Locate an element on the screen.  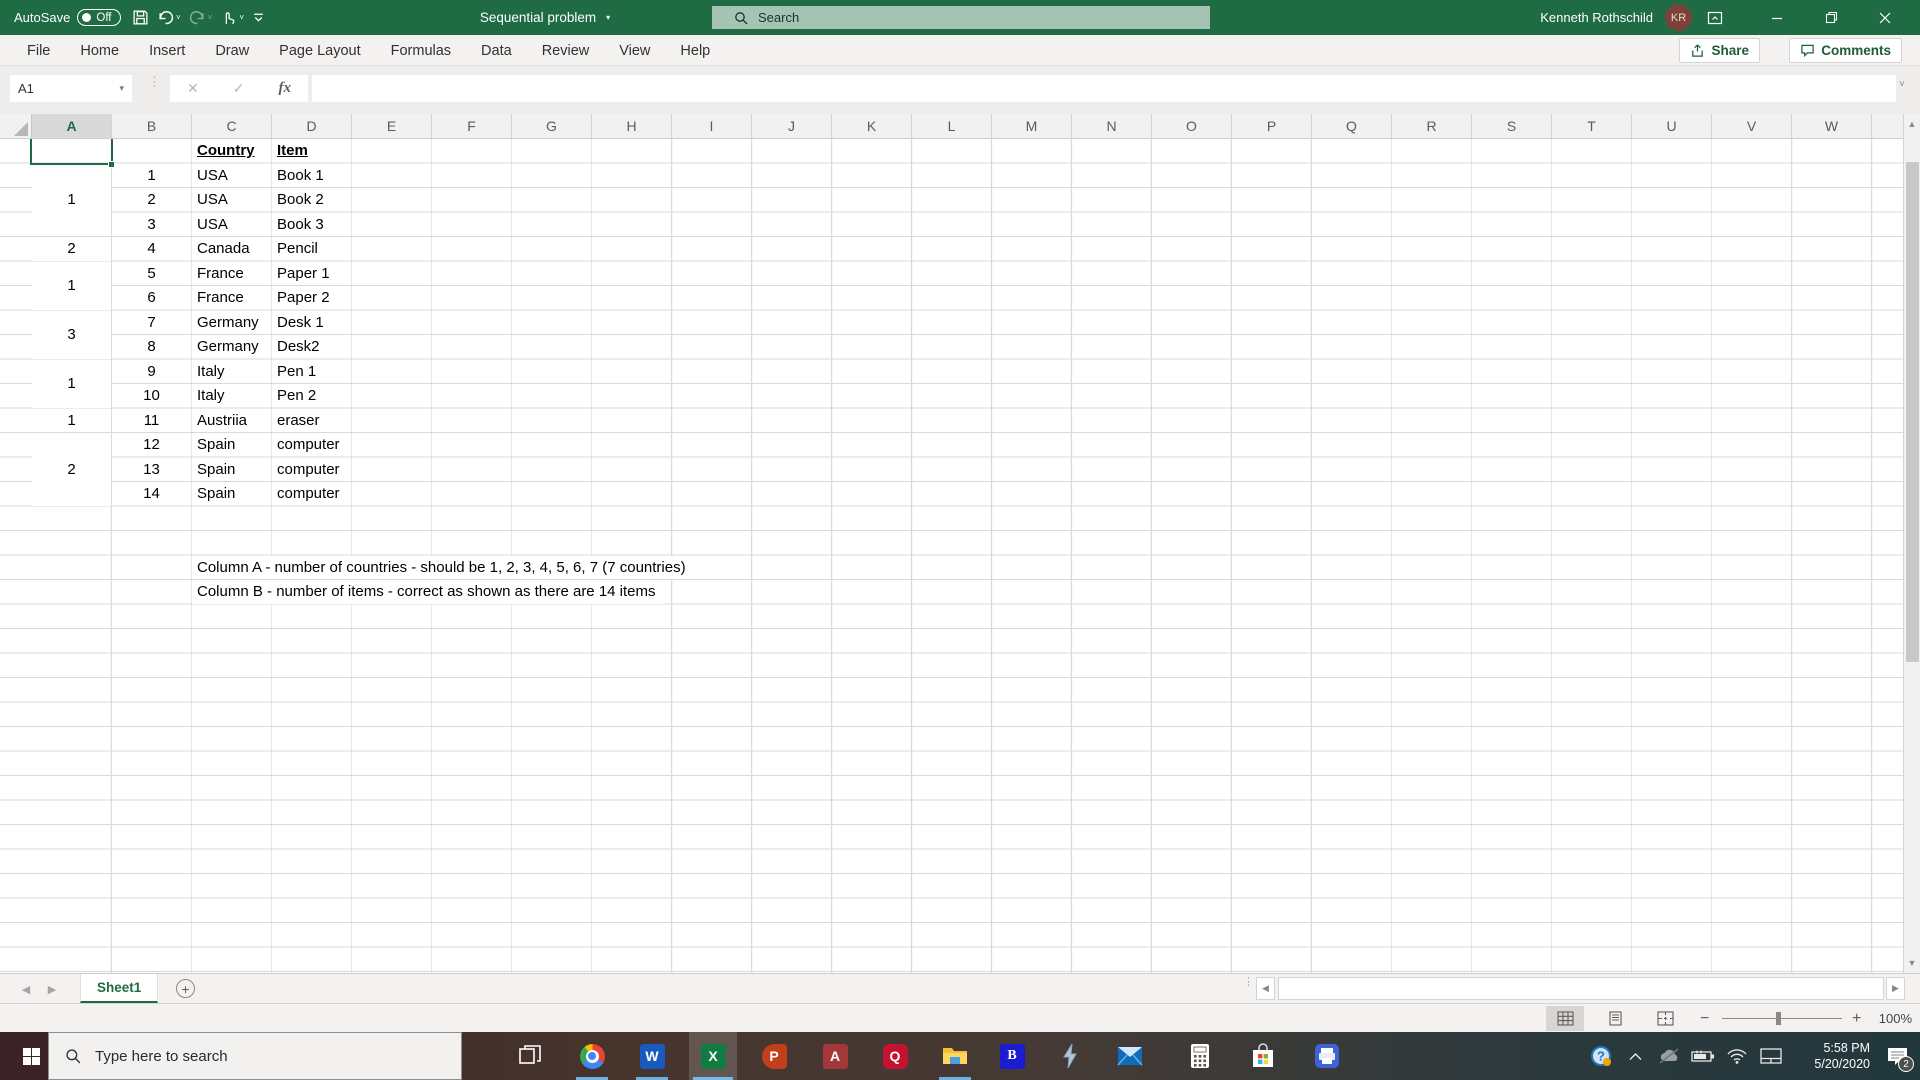
cell-C5: Canada is located at coordinates (231, 249).